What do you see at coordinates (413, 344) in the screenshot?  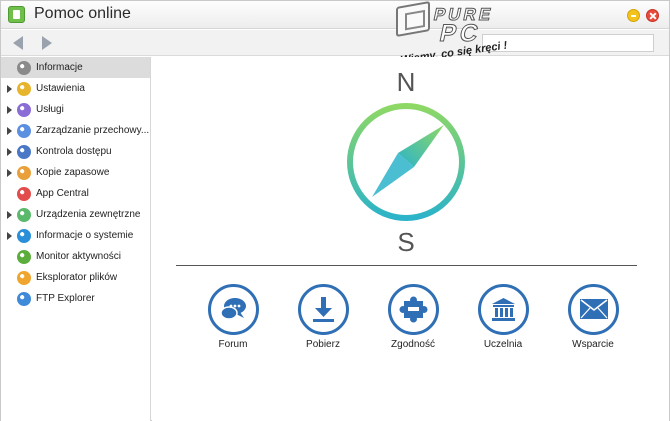 I see `compatibility-label: Zgodność` at bounding box center [413, 344].